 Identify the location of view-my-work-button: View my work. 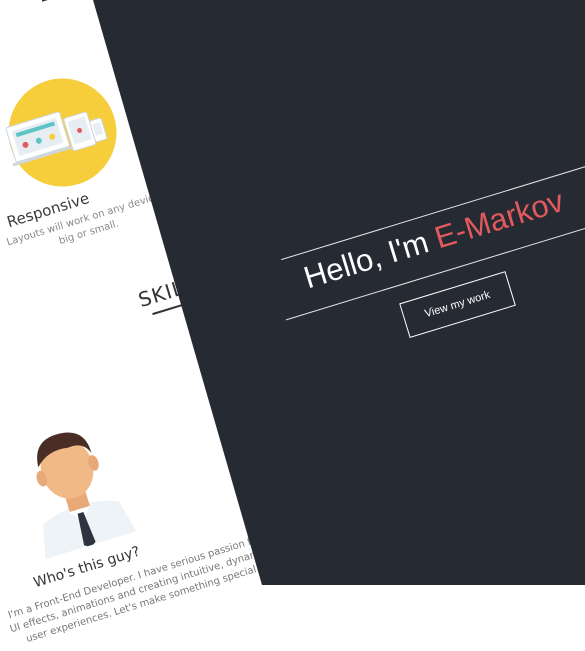
(457, 304).